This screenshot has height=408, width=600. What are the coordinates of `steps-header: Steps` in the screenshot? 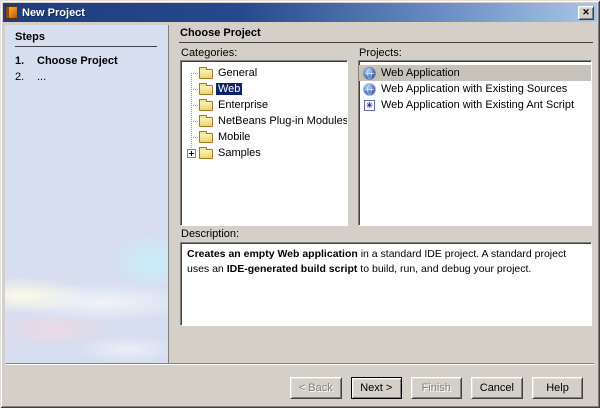 It's located at (30, 37).